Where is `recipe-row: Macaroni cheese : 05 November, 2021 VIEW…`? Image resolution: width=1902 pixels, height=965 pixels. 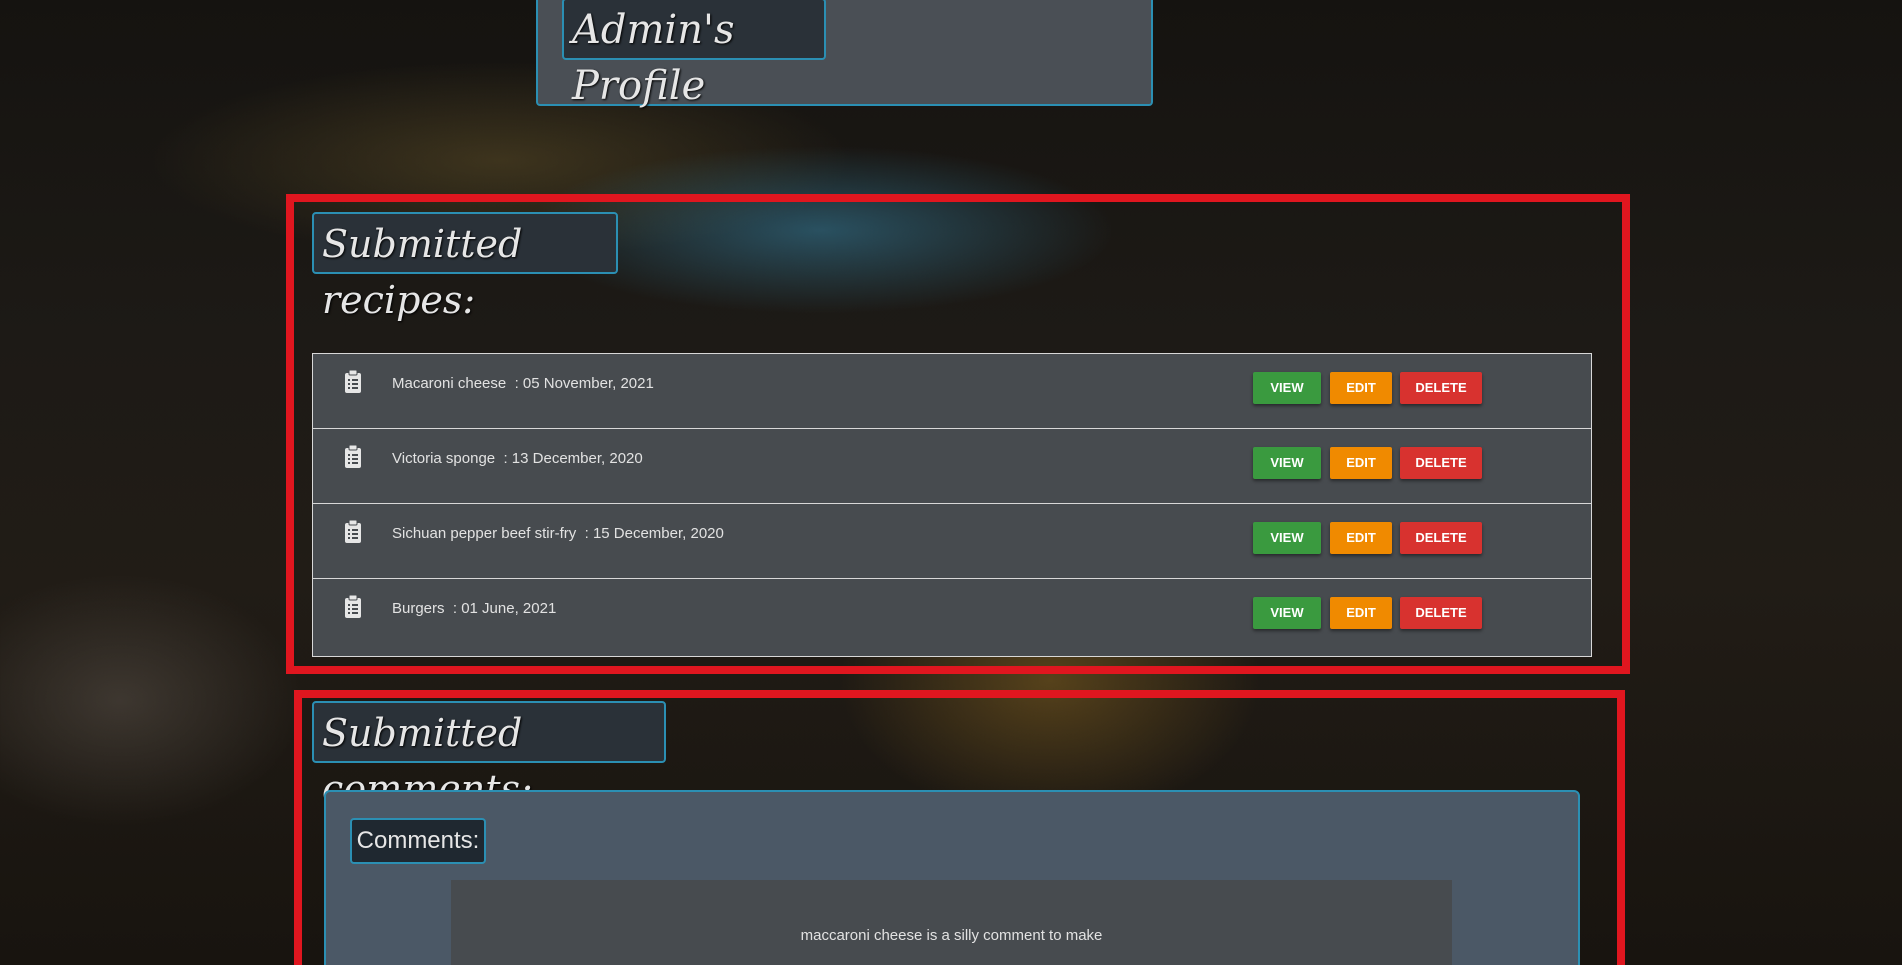
recipe-row: Macaroni cheese : 05 November, 2021 VIEW… is located at coordinates (952, 391).